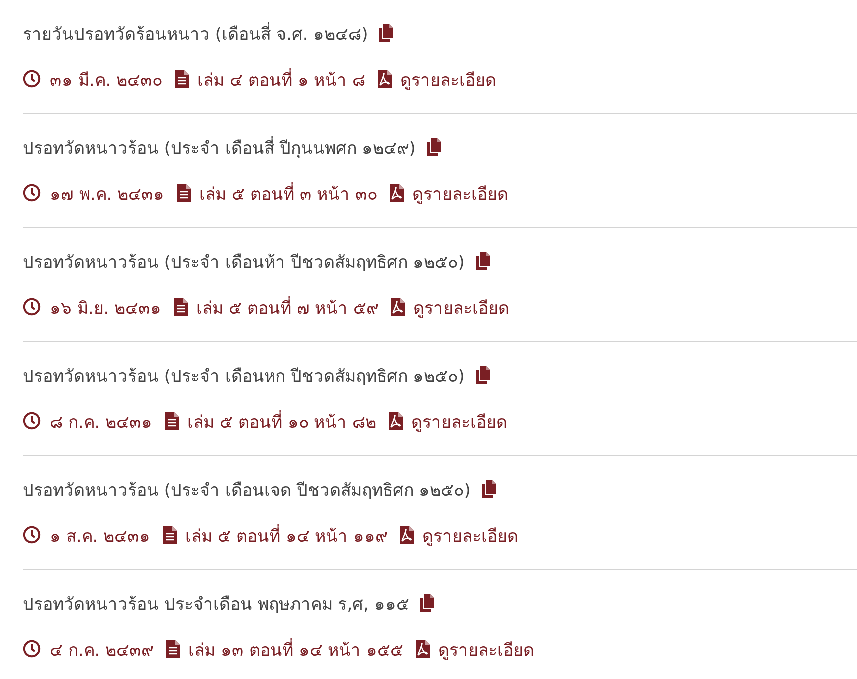 The height and width of the screenshot is (679, 857). What do you see at coordinates (216, 605) in the screenshot?
I see `entry-title: ปรอทวัดหนาวร้อน ประจำเดือน พฤษภาคม ร,ศ, ๑๑๕` at bounding box center [216, 605].